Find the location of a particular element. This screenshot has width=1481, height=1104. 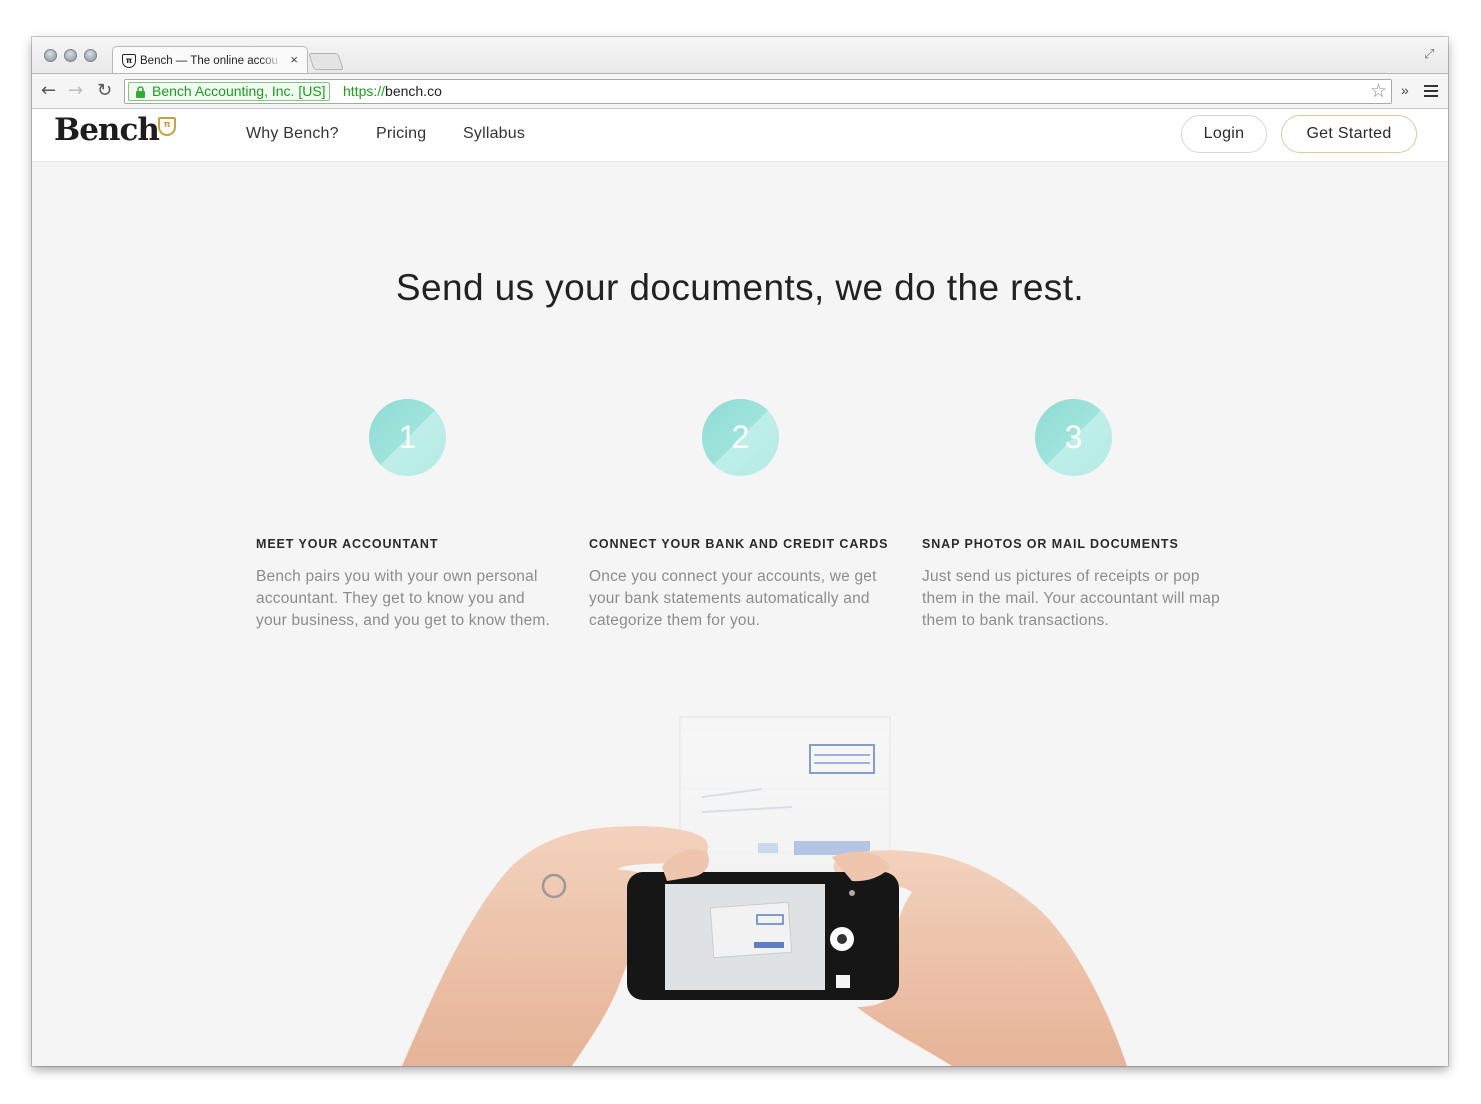

close-window-icon is located at coordinates (50, 55).